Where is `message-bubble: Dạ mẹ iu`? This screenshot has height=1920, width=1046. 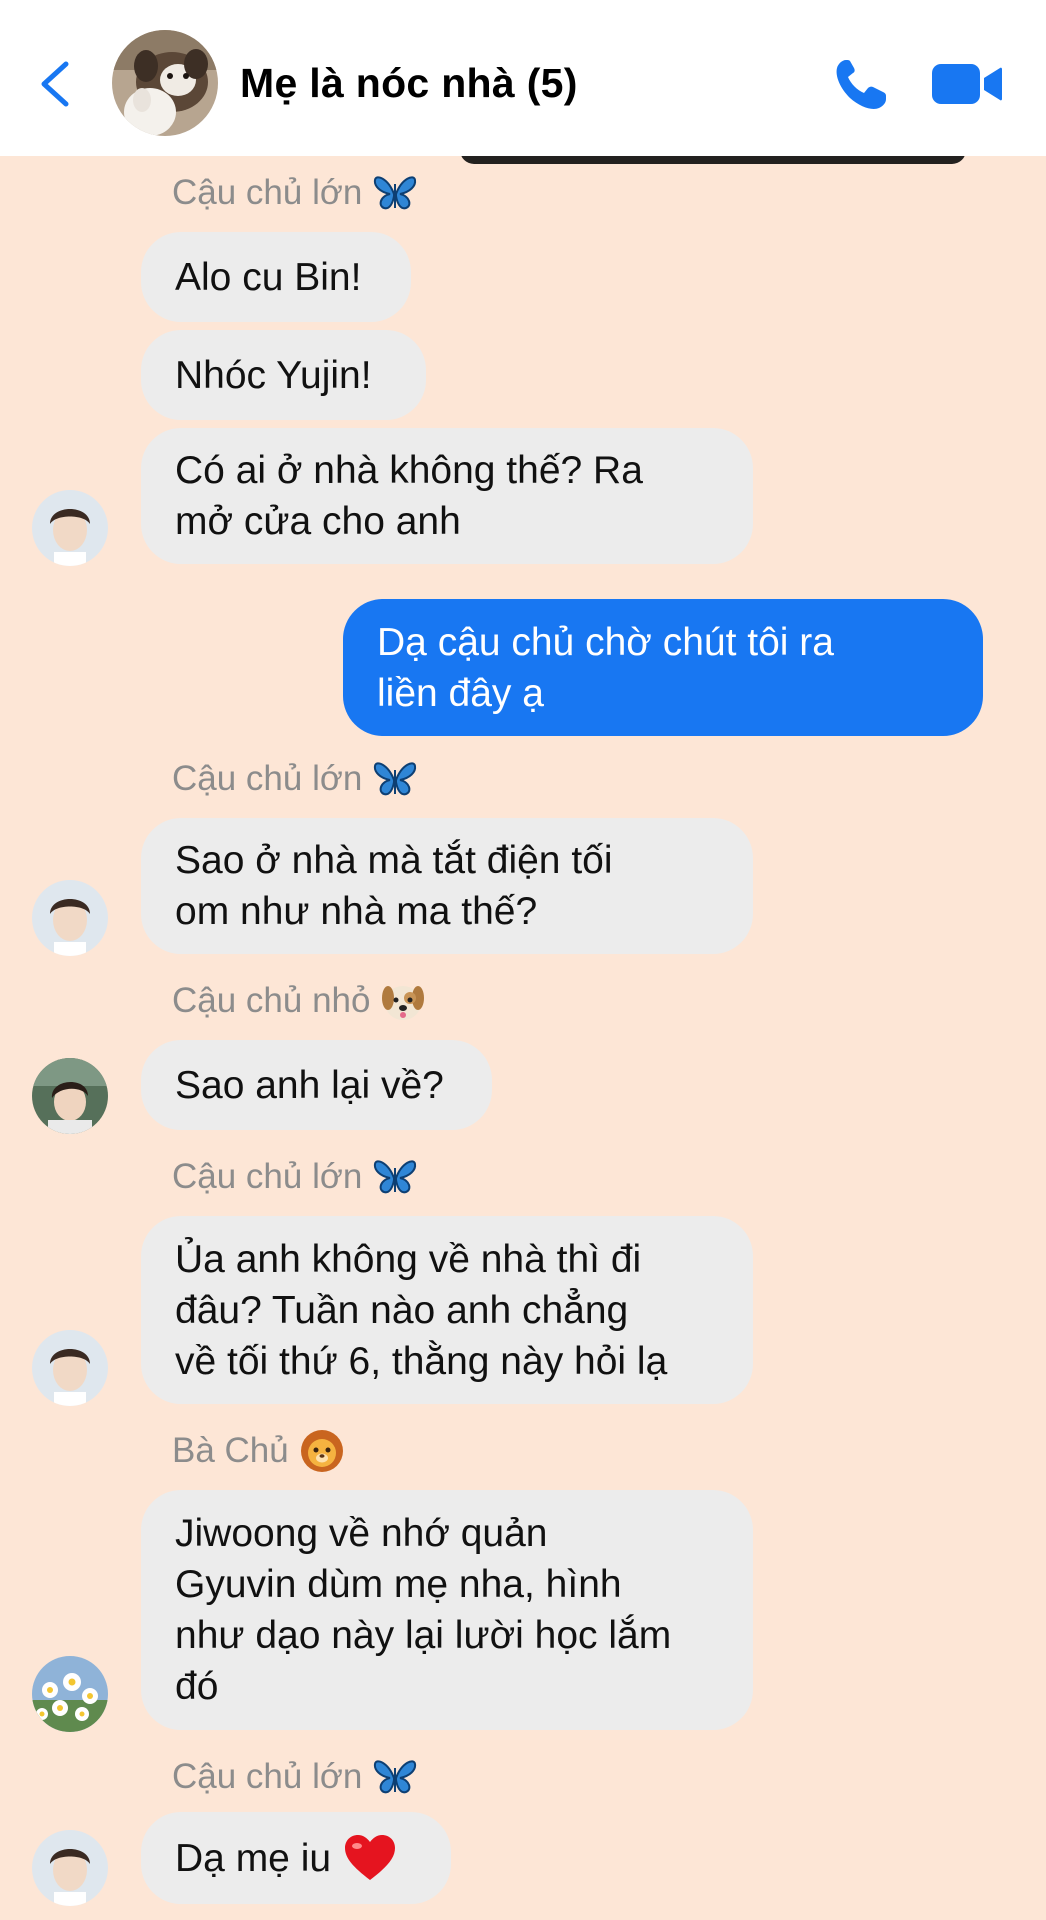
message-bubble: Dạ mẹ iu is located at coordinates (296, 1858).